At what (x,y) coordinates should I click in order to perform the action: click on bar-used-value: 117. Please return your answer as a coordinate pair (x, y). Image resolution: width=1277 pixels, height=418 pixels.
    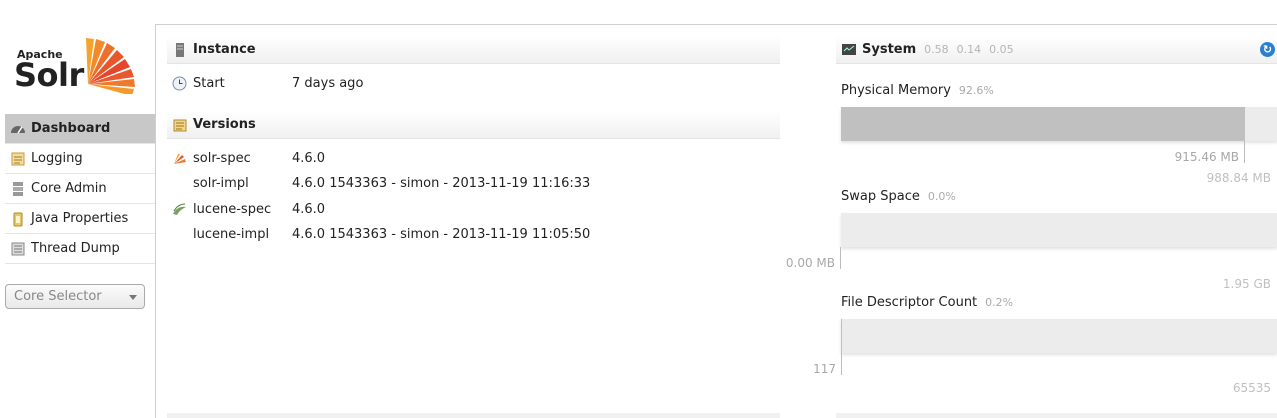
    Looking at the image, I should click on (824, 369).